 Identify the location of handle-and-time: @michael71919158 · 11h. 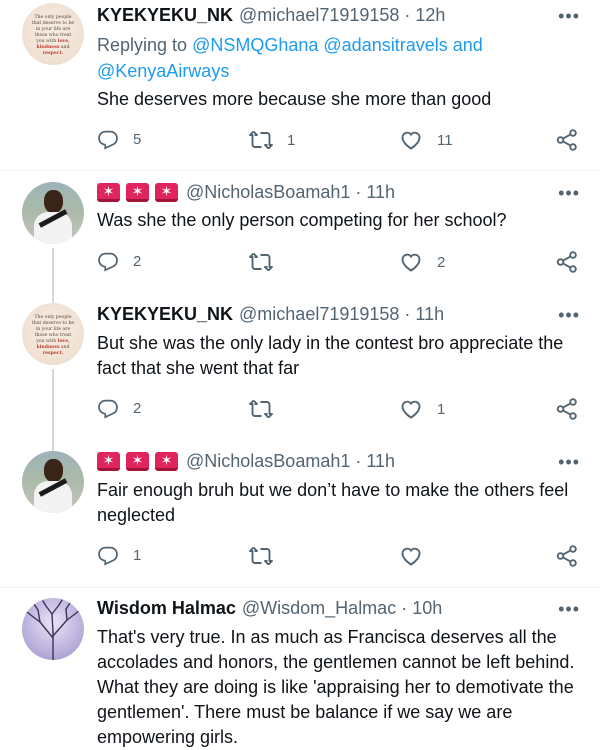
(341, 314).